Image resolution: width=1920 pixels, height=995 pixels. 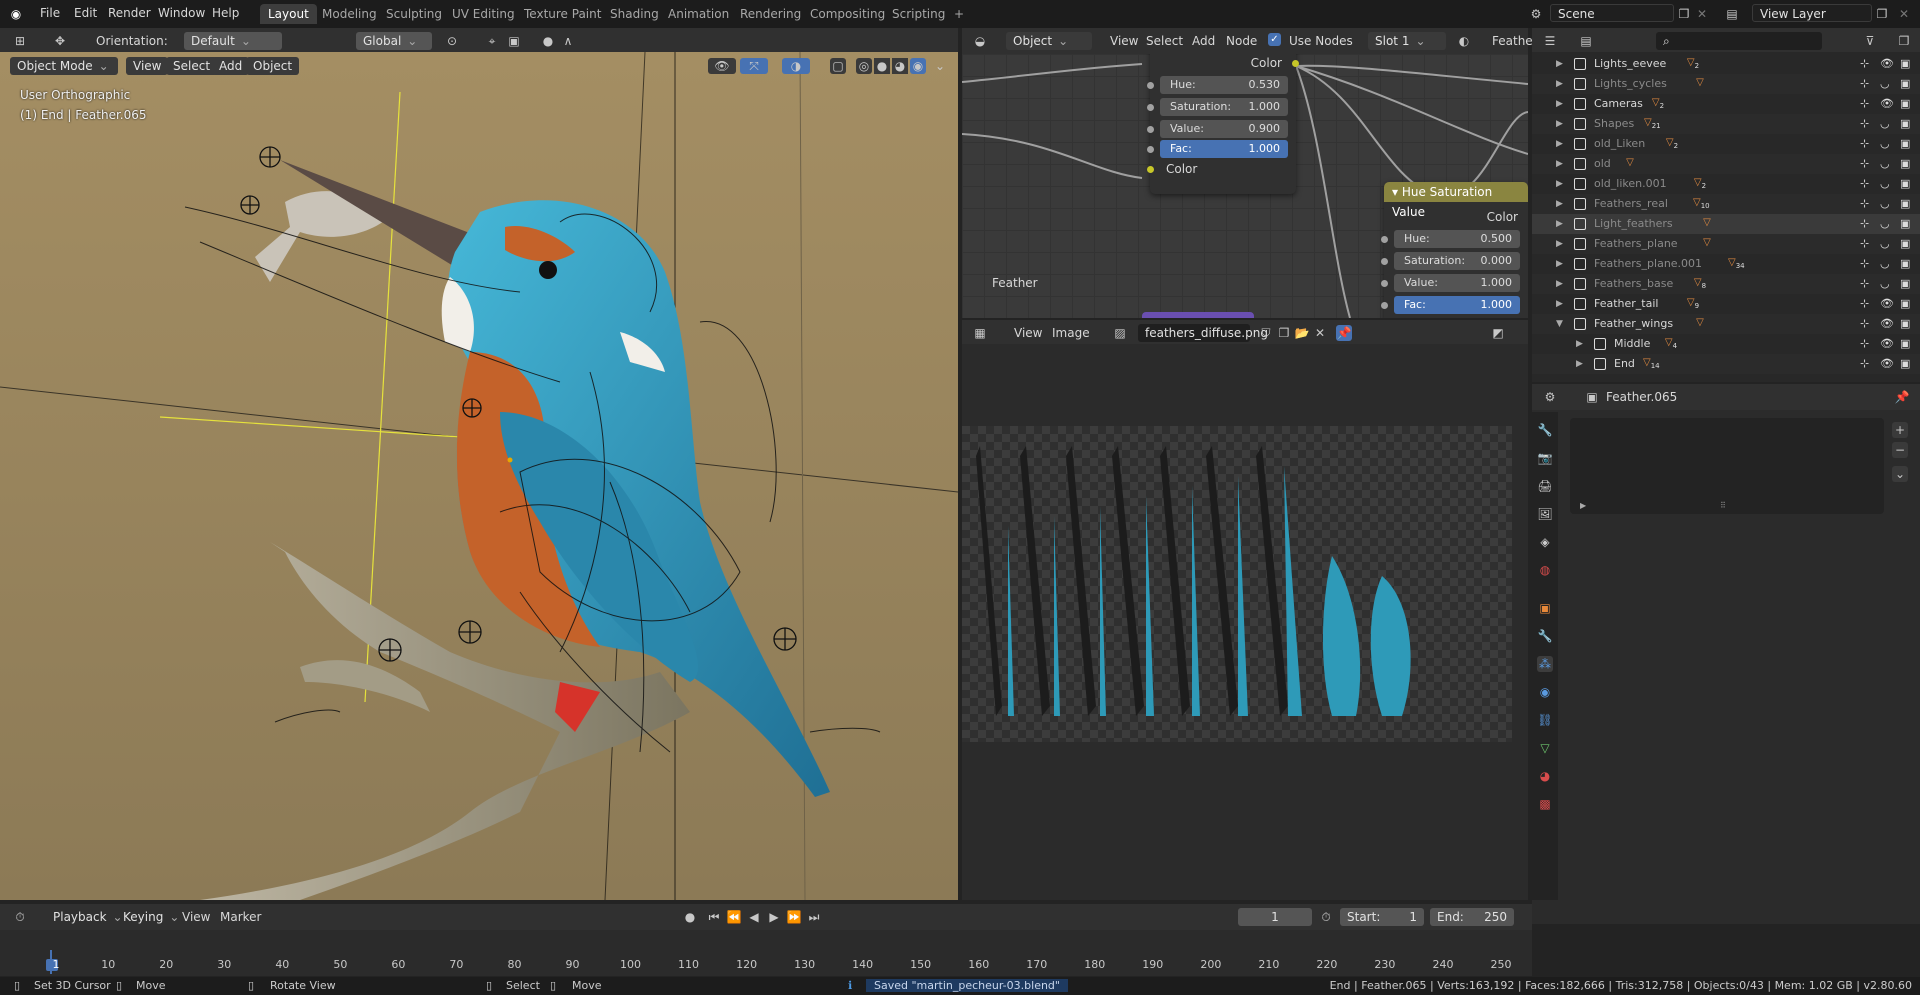 I want to click on new-collection-icon: ❐, so click(x=1904, y=41).